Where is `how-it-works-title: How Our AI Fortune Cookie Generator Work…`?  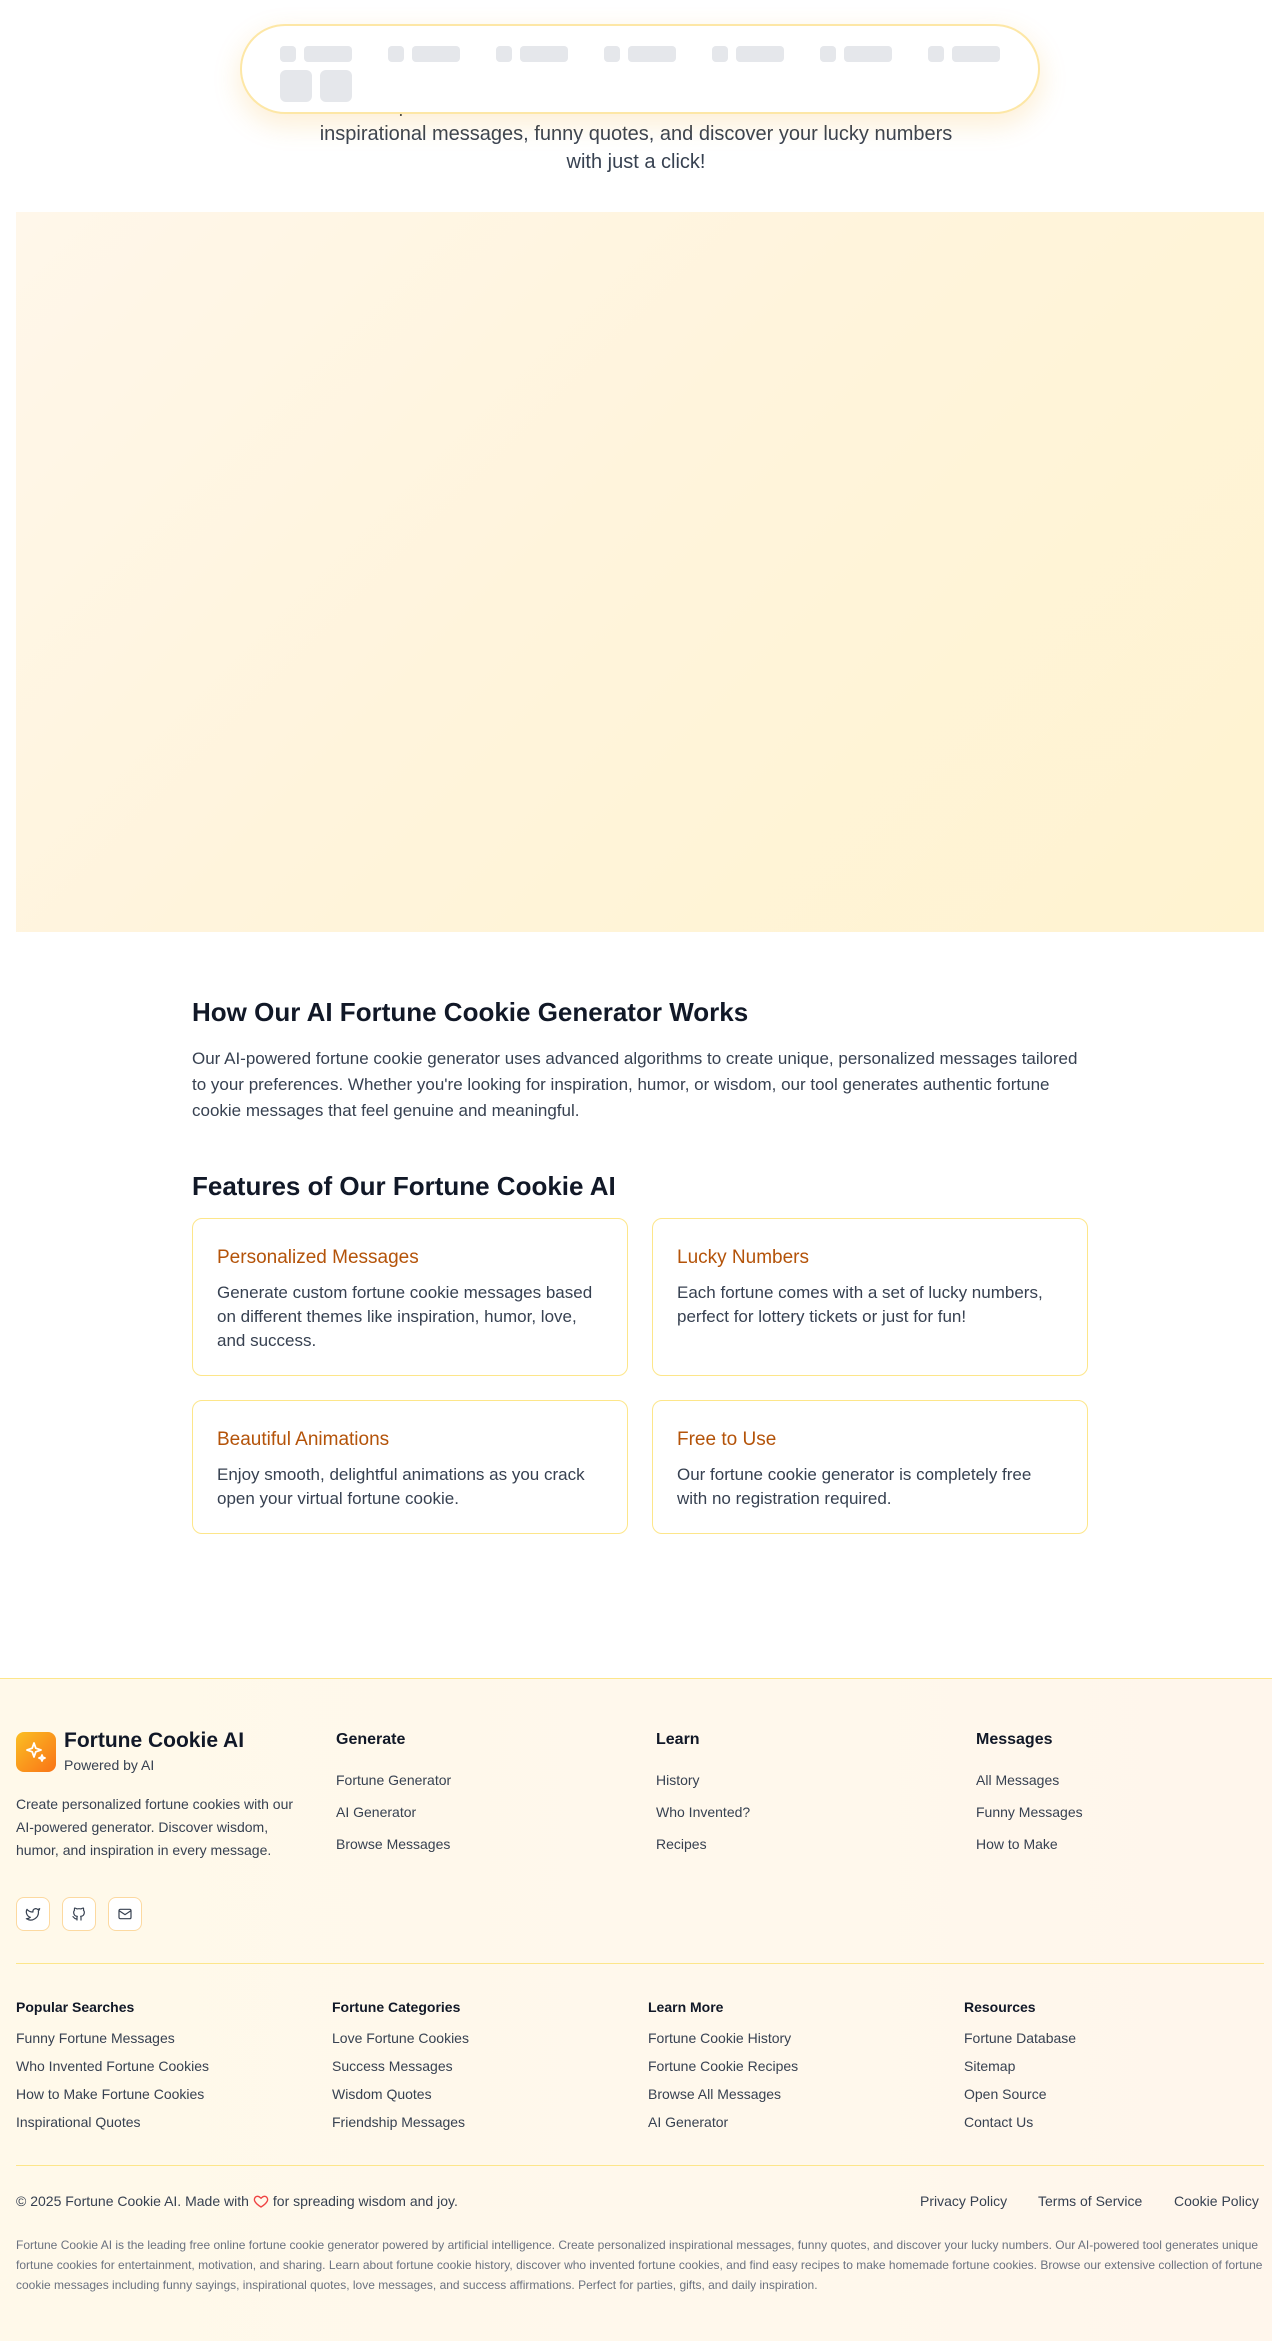 how-it-works-title: How Our AI Fortune Cookie Generator Work… is located at coordinates (470, 1012).